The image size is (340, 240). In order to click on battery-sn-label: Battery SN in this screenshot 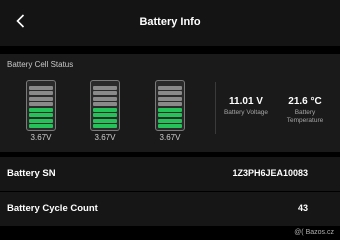, I will do `click(31, 173)`.